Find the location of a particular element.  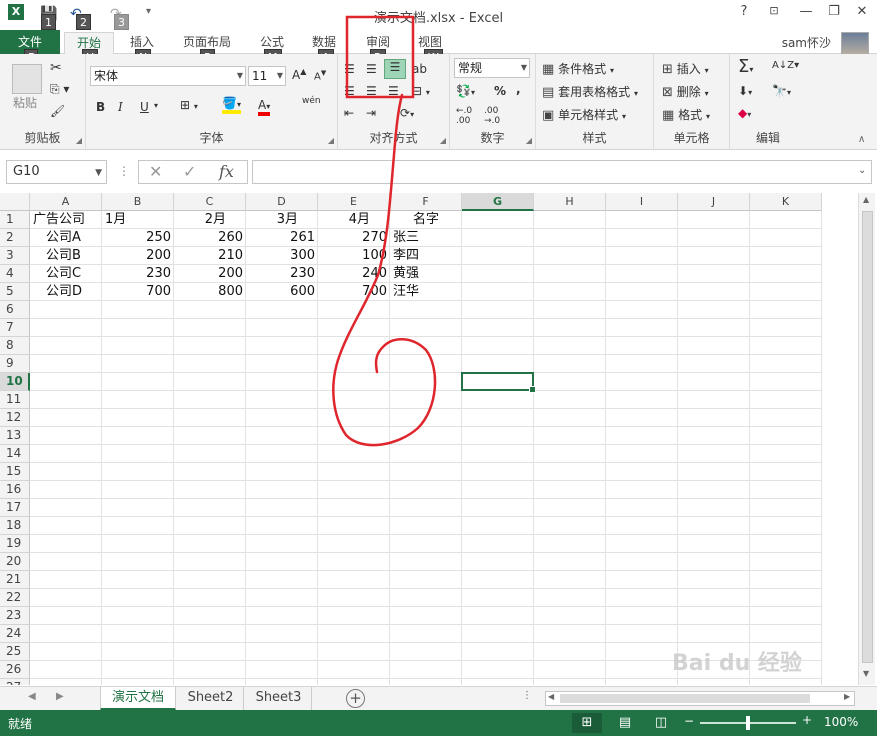

close-button: ✕ is located at coordinates (862, 14).